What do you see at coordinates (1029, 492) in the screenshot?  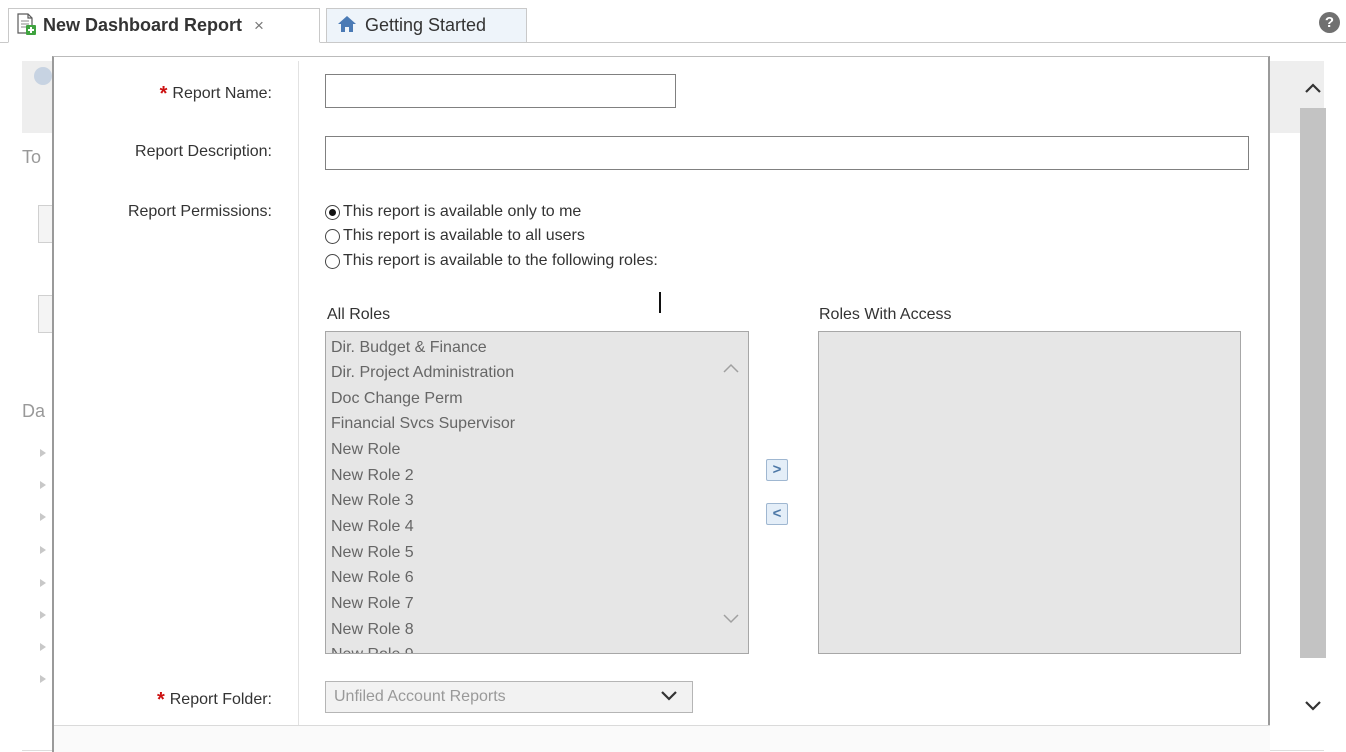 I see `roles-with-access-listbox` at bounding box center [1029, 492].